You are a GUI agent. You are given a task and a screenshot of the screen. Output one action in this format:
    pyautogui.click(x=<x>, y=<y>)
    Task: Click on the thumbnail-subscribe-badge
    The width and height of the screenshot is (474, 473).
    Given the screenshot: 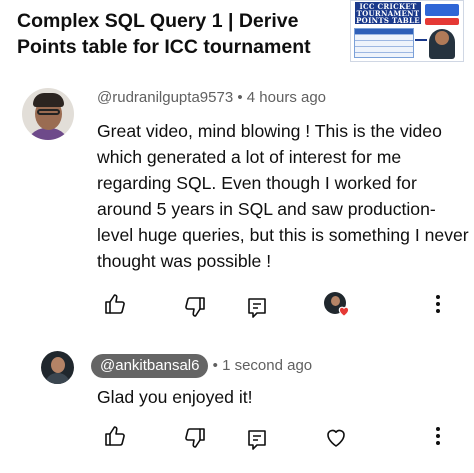 What is the action you would take?
    pyautogui.click(x=442, y=21)
    